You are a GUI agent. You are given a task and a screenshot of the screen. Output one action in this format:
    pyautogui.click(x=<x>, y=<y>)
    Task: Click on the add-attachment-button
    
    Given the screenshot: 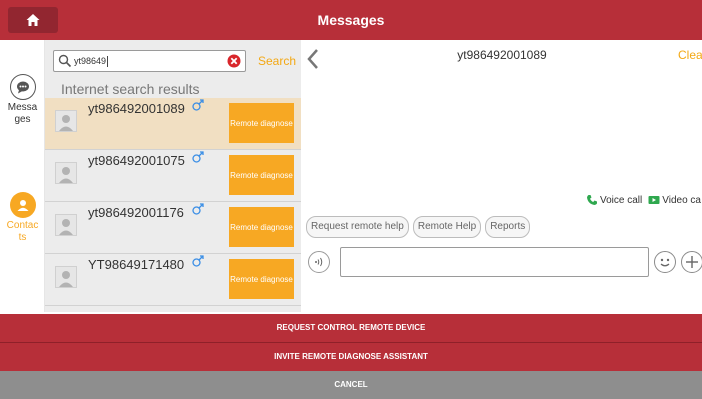 What is the action you would take?
    pyautogui.click(x=691, y=262)
    